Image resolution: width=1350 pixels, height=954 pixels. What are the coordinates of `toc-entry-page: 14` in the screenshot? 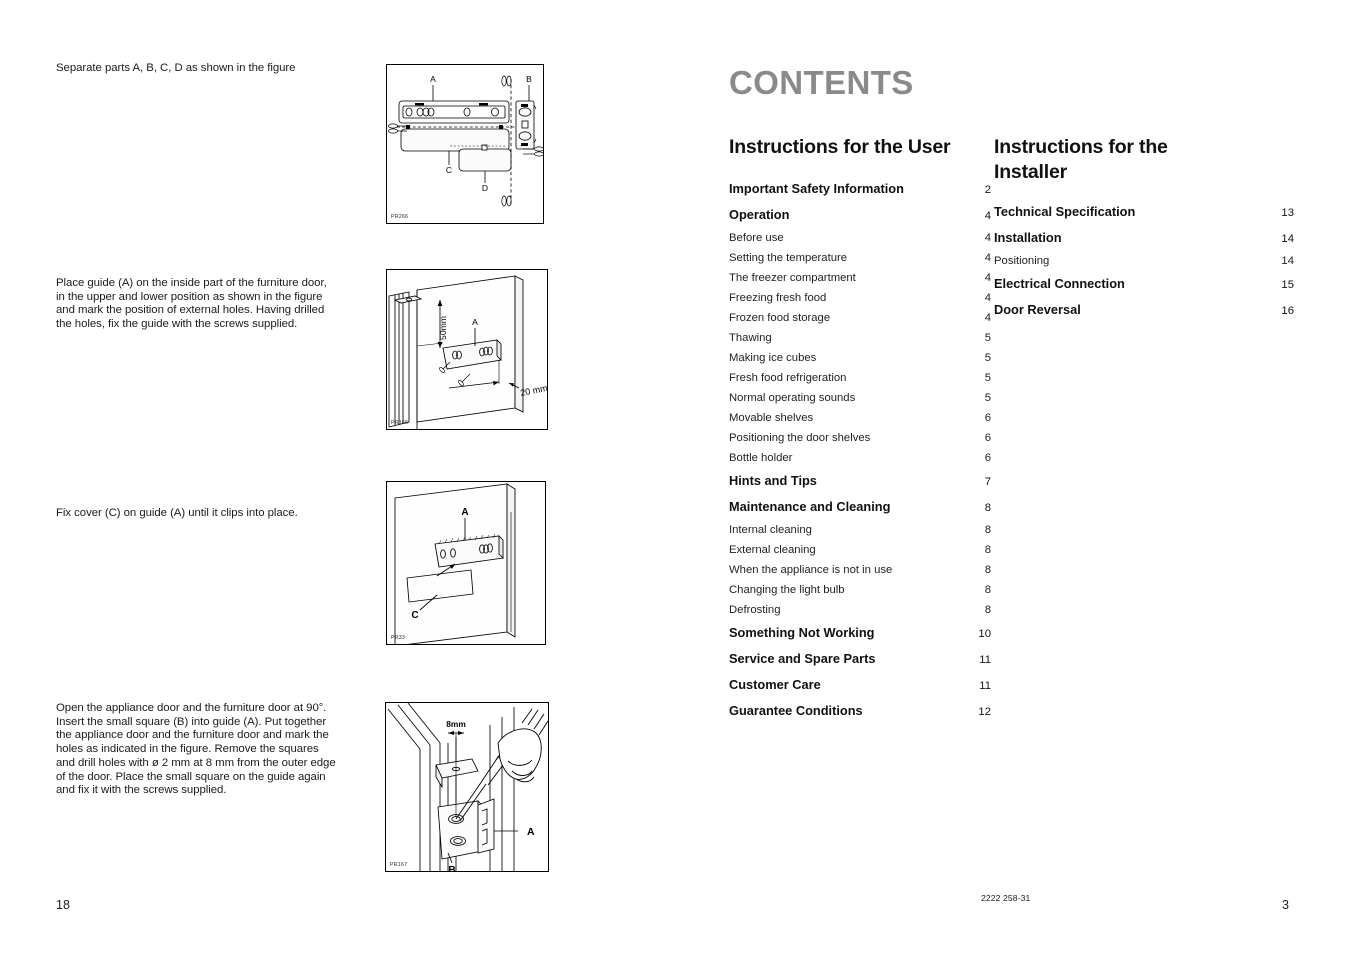 It's located at (1287, 239).